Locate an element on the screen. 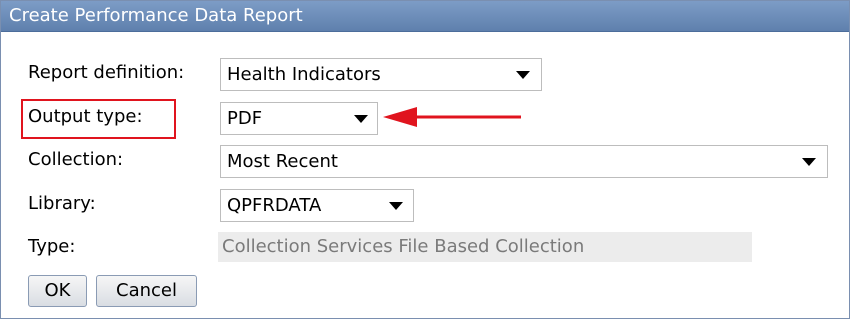 The height and width of the screenshot is (319, 850). type-label: Type: is located at coordinates (52, 246).